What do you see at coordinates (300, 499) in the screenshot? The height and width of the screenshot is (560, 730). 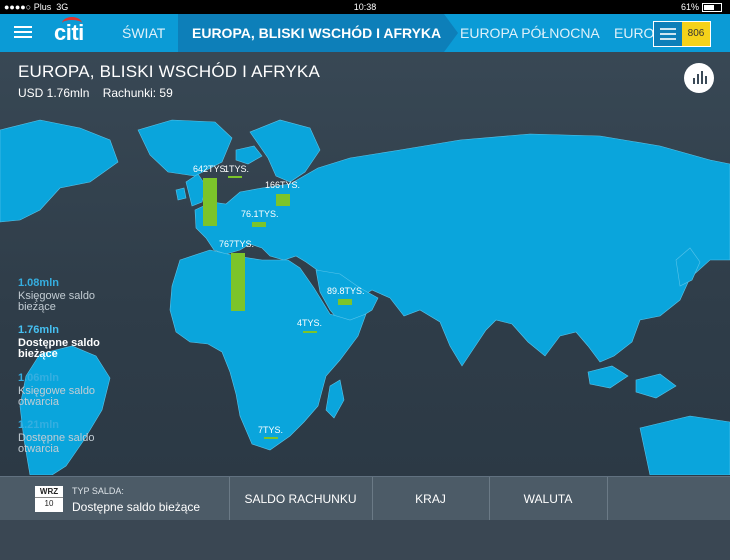 I see `account-balance-button: SALDO RACHUNKU` at bounding box center [300, 499].